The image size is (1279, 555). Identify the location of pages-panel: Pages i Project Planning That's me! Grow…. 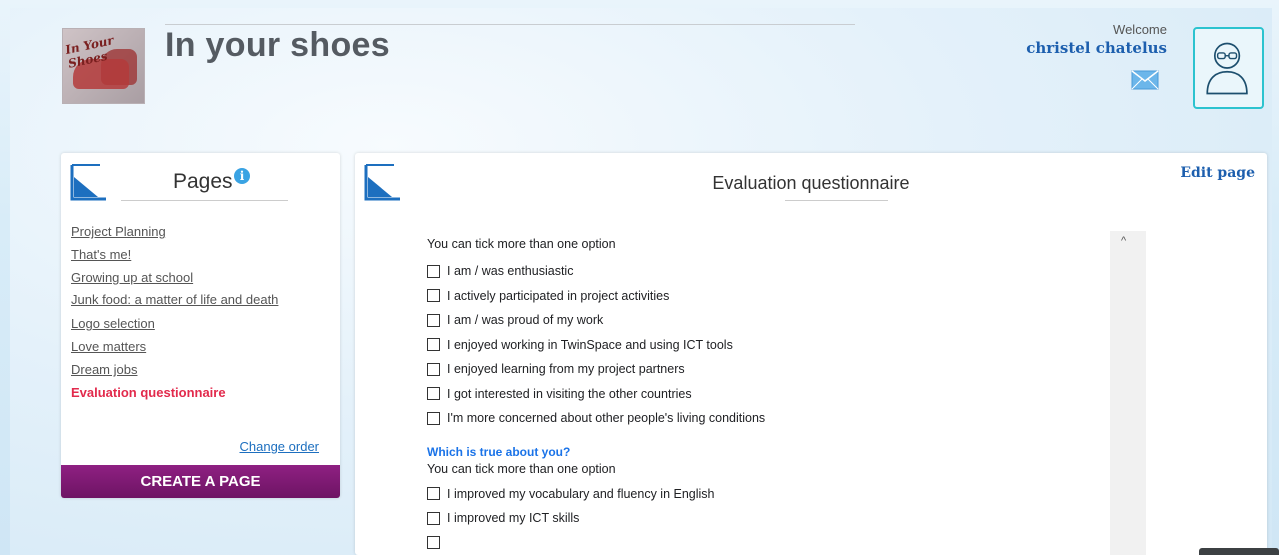
(200, 325).